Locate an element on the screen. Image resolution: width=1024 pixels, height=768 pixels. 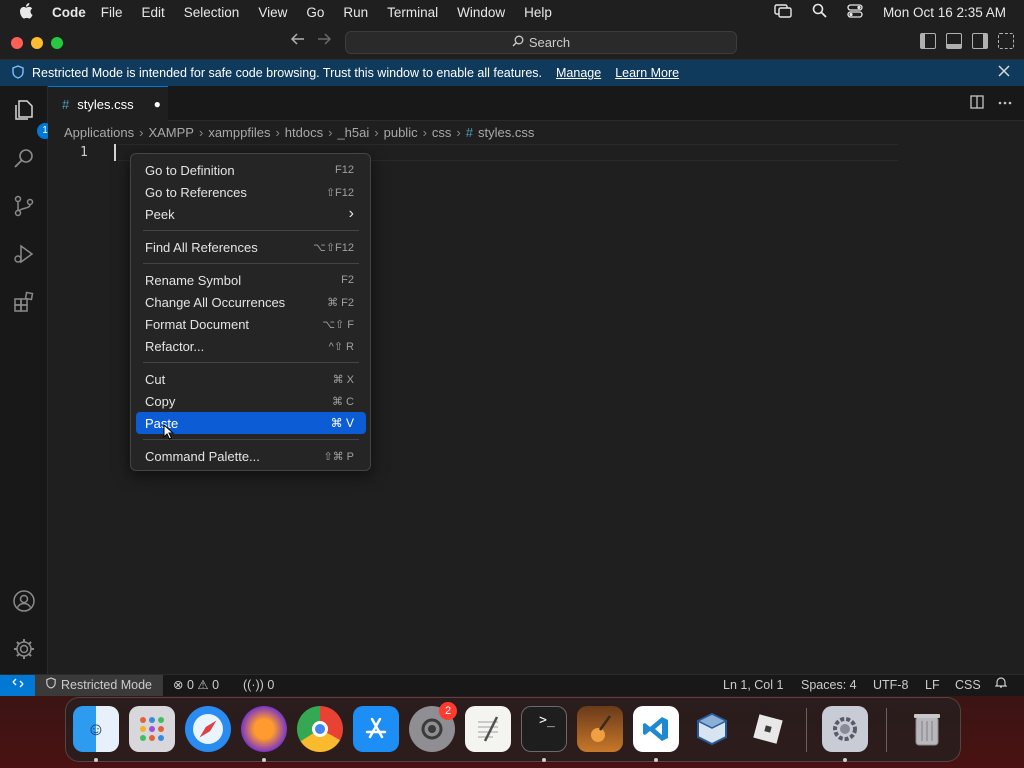
ports-status: ((·)) 0 is located at coordinates (258, 685).